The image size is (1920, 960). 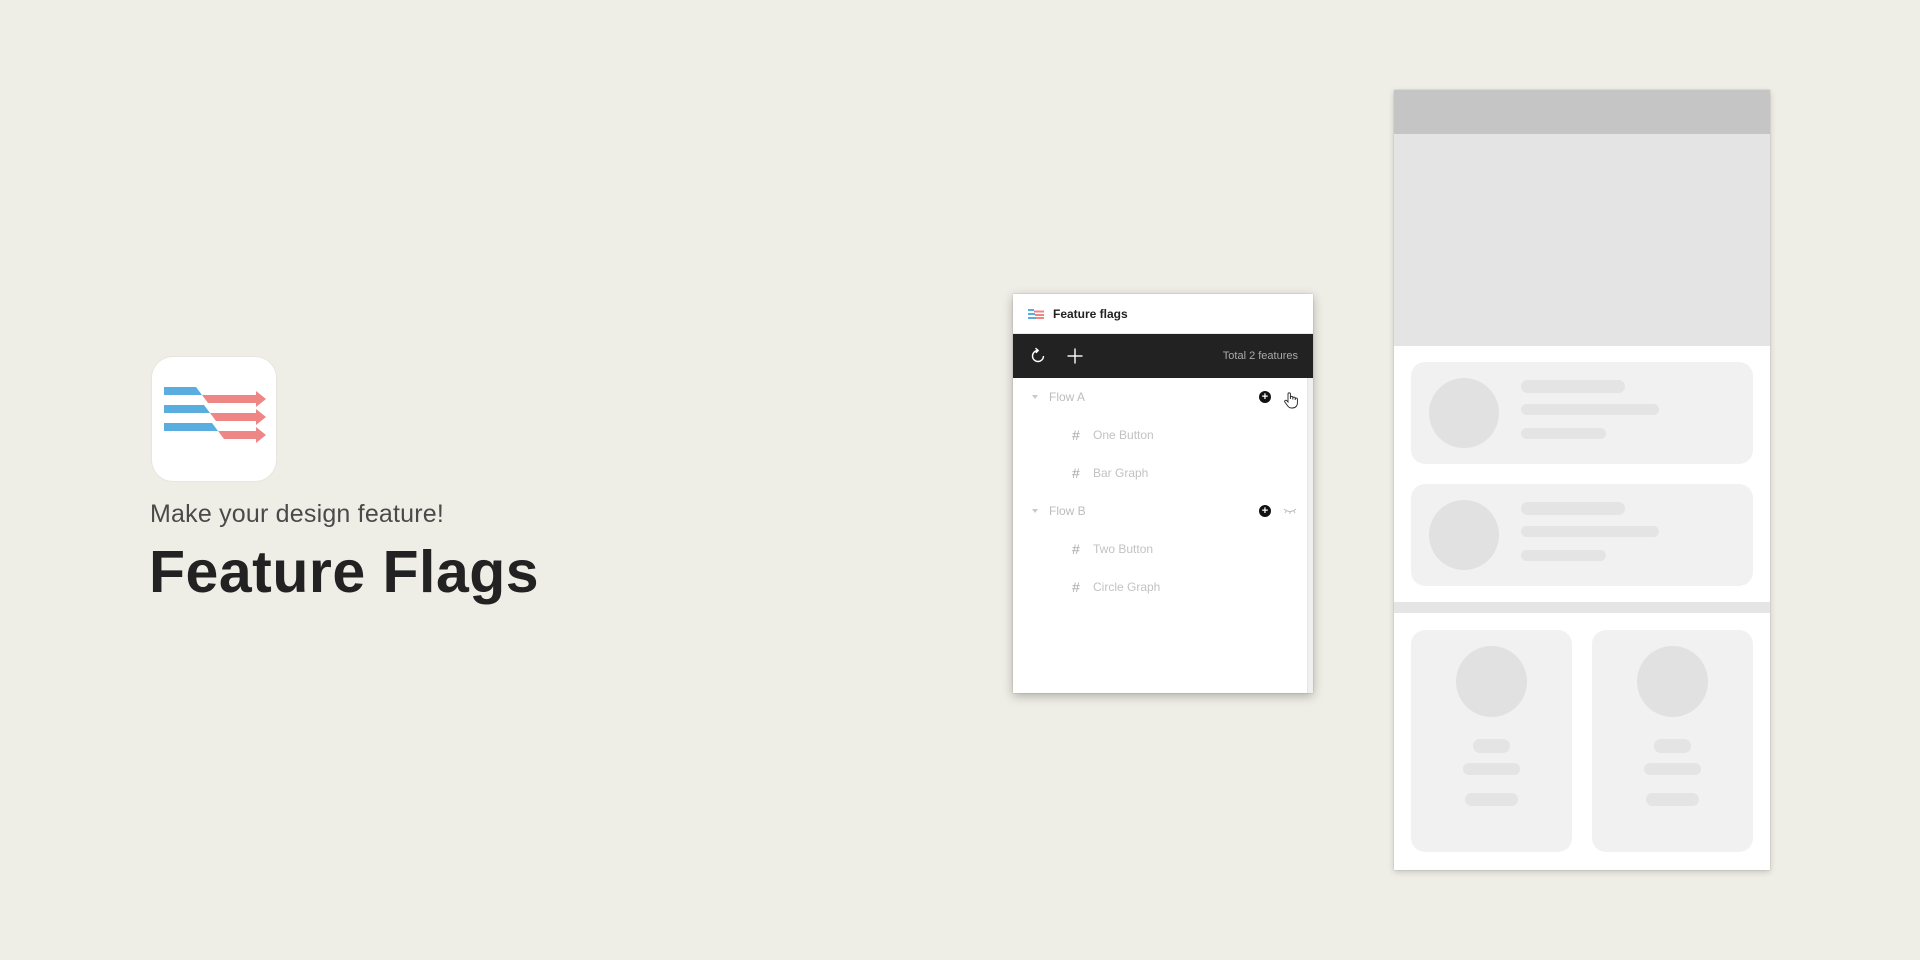 I want to click on wireframe-hero-image, so click(x=1582, y=240).